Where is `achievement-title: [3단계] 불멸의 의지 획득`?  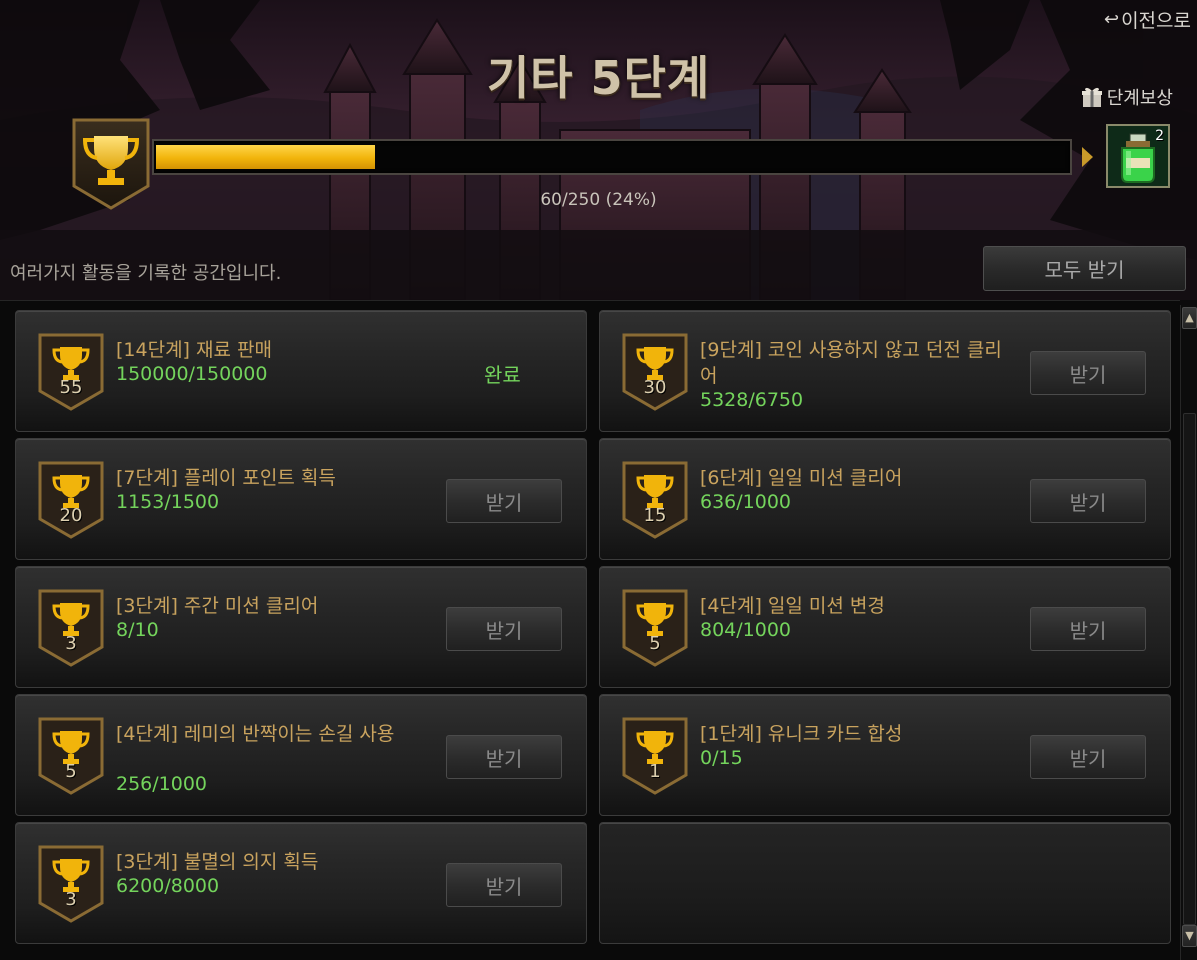 achievement-title: [3단계] 불멸의 의지 획득 is located at coordinates (217, 862).